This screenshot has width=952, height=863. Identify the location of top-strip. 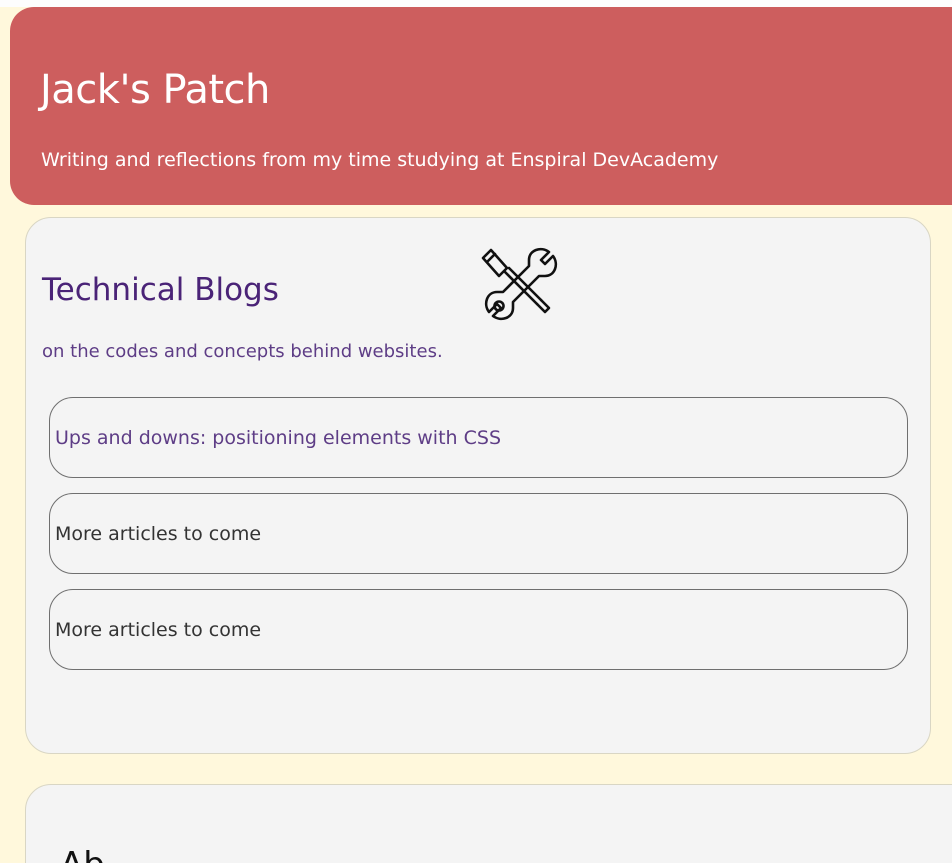
(476, 3).